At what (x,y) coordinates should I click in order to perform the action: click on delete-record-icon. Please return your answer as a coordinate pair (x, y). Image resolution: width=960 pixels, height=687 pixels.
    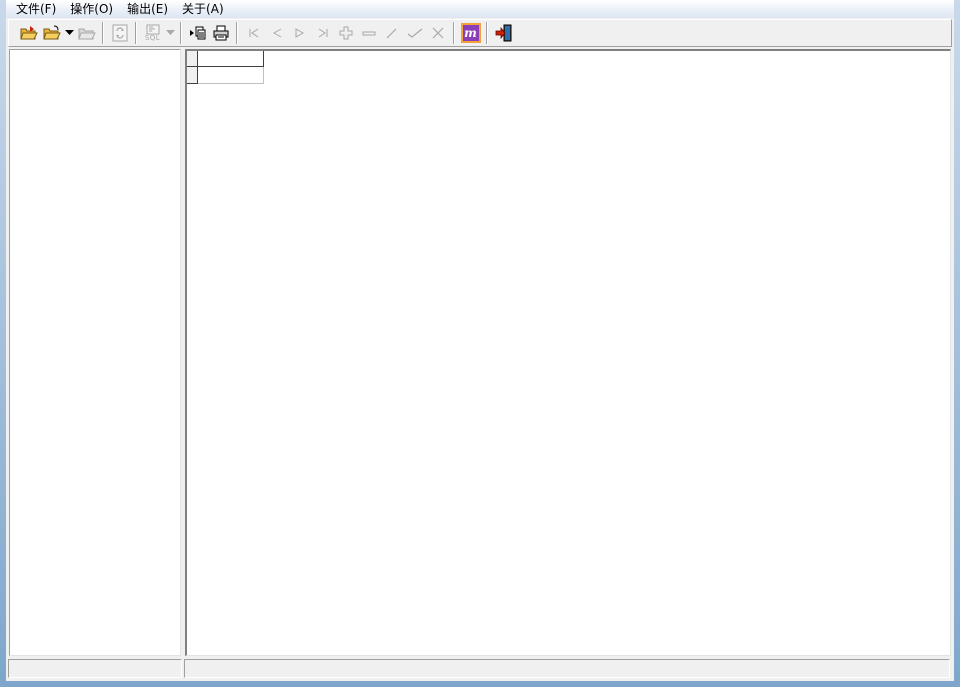
    Looking at the image, I should click on (368, 33).